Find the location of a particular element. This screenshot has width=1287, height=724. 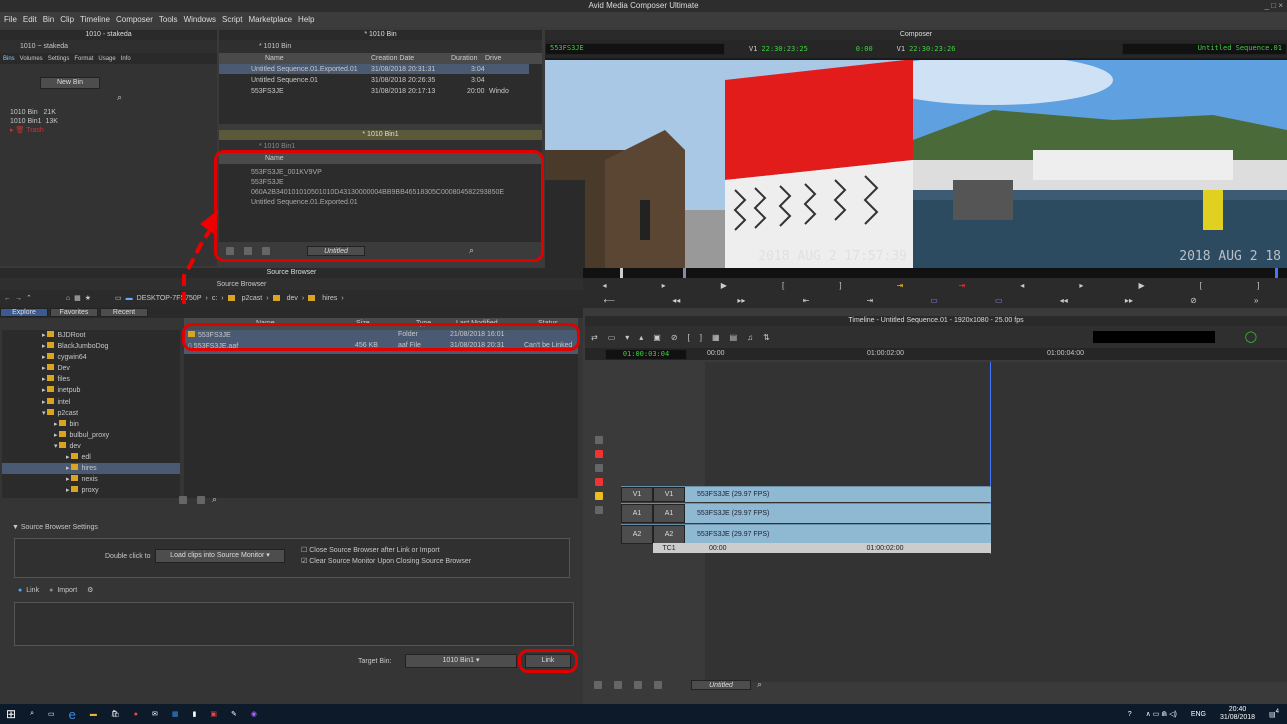

sb-tab: Source Browser is located at coordinates (291, 284).